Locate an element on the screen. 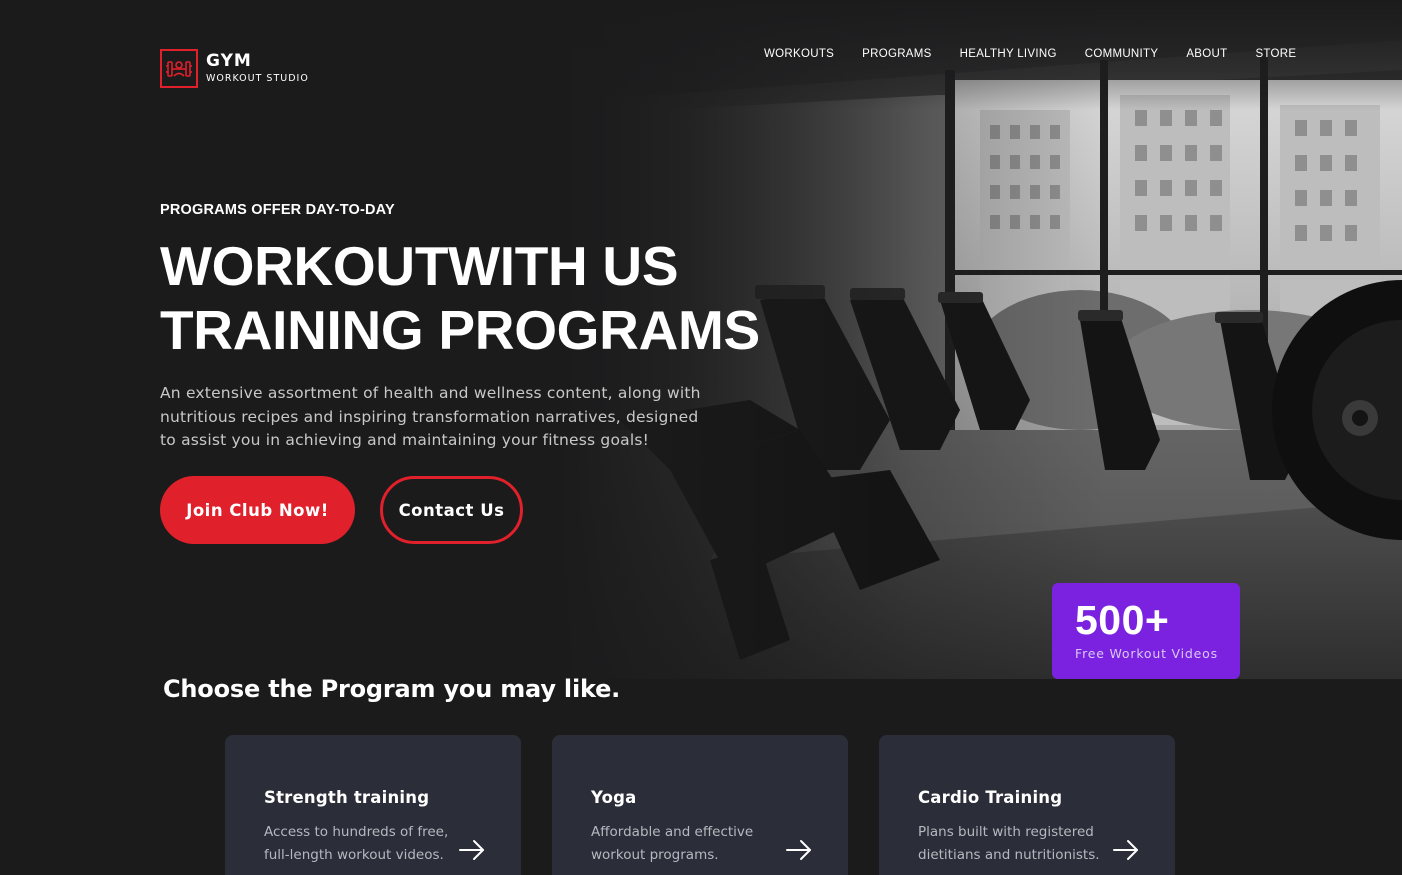 Image resolution: width=1402 pixels, height=875 pixels. contact-us-button: Contact Us is located at coordinates (451, 510).